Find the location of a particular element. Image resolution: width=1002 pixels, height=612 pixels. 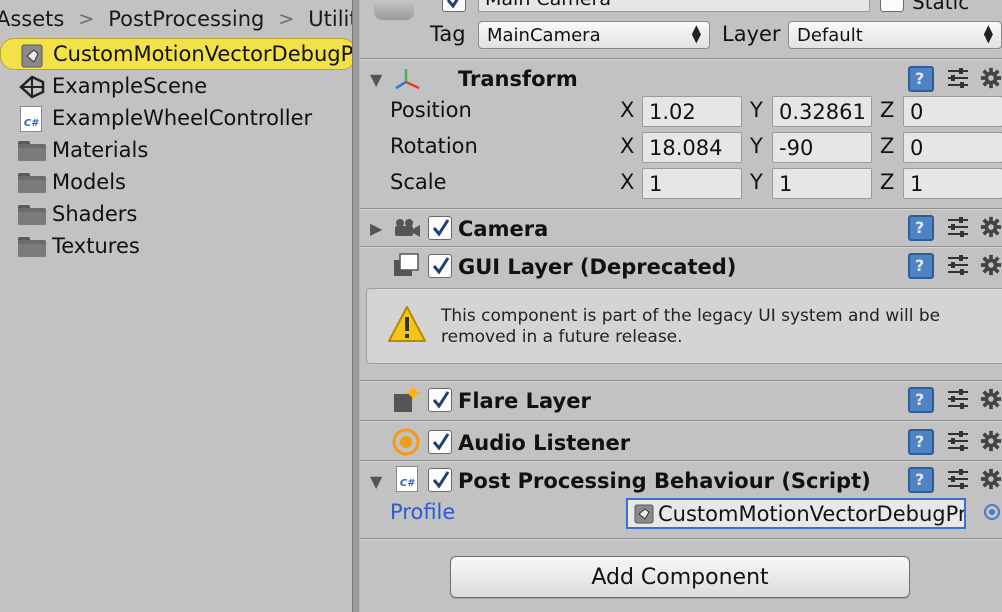

layer-dropdown: Default ▲ ▼ is located at coordinates (895, 35).